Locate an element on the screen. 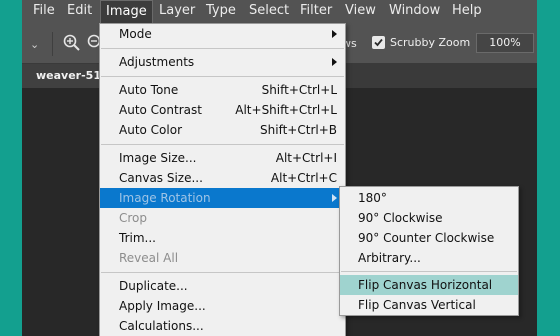 The height and width of the screenshot is (336, 560). menu-item-auto-tone: Auto Tone Shift+Ctrl+L is located at coordinates (222, 90).